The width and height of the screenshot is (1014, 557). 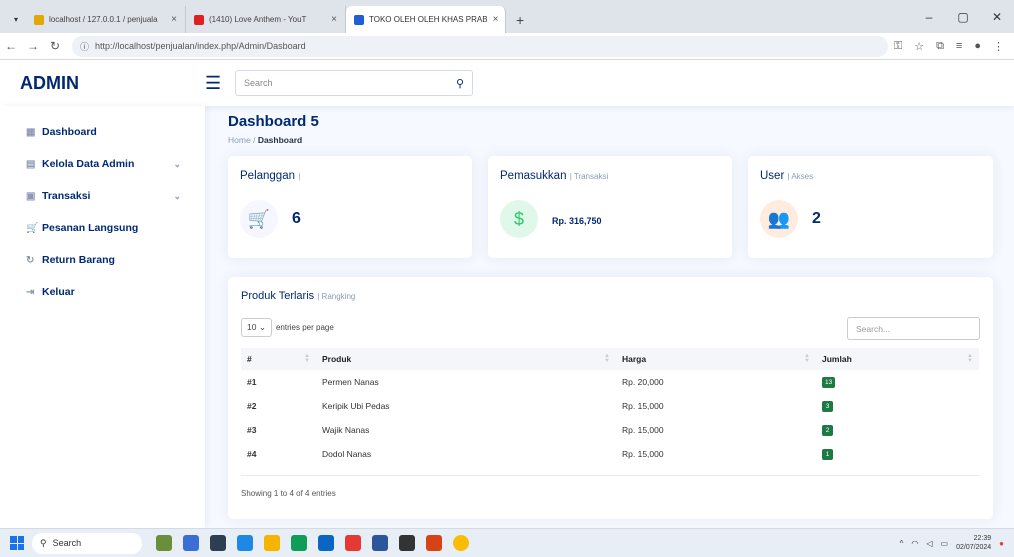 What do you see at coordinates (973, 543) in the screenshot?
I see `clock: 22:39 02/07/2024` at bounding box center [973, 543].